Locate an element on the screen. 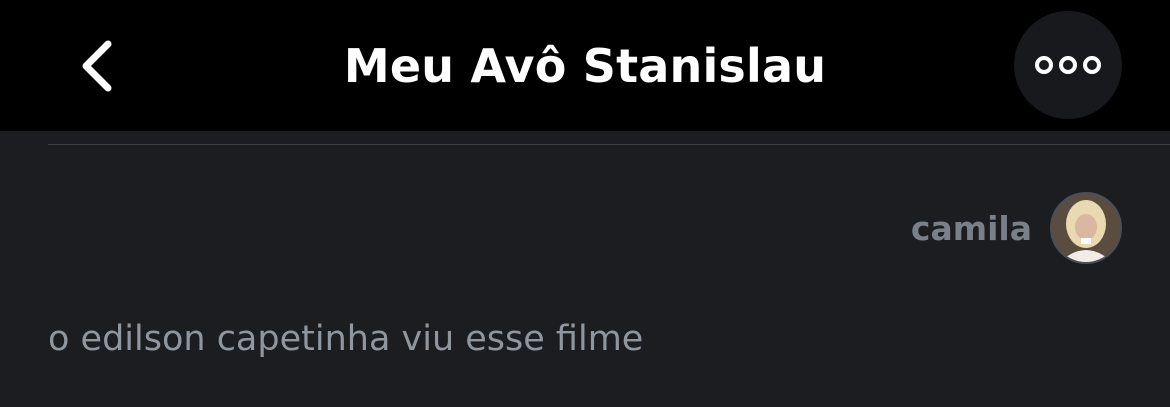 Image resolution: width=1170 pixels, height=407 pixels. page-title: Meu Avô Stanislau is located at coordinates (585, 66).